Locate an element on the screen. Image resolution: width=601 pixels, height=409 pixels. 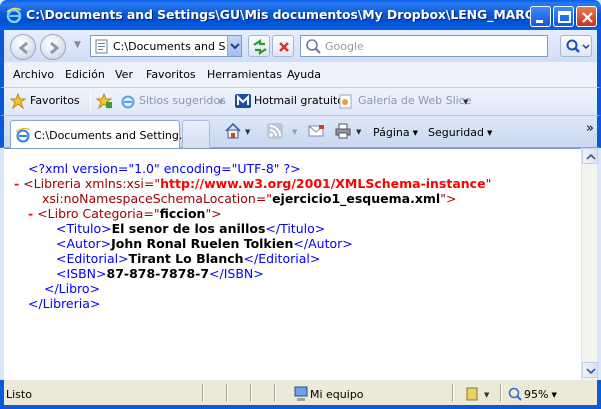
xml-line-libro: - <Libro Categoria="ficcion"> is located at coordinates (125, 213).